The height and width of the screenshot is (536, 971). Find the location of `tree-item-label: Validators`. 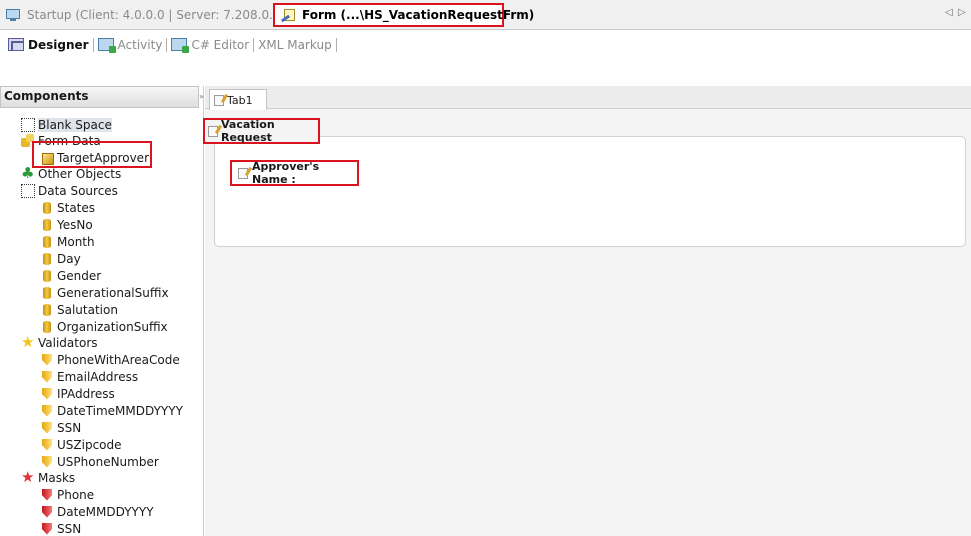

tree-item-label: Validators is located at coordinates (68, 342).